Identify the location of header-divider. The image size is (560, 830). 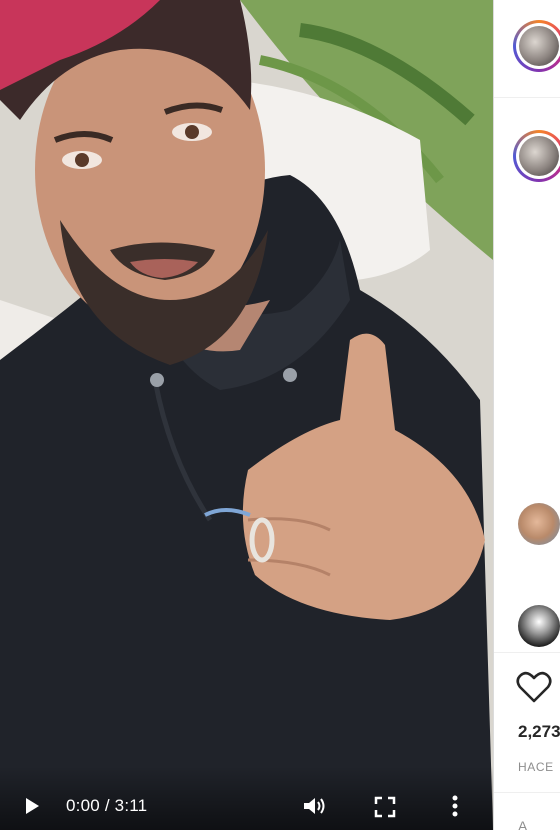
(527, 97).